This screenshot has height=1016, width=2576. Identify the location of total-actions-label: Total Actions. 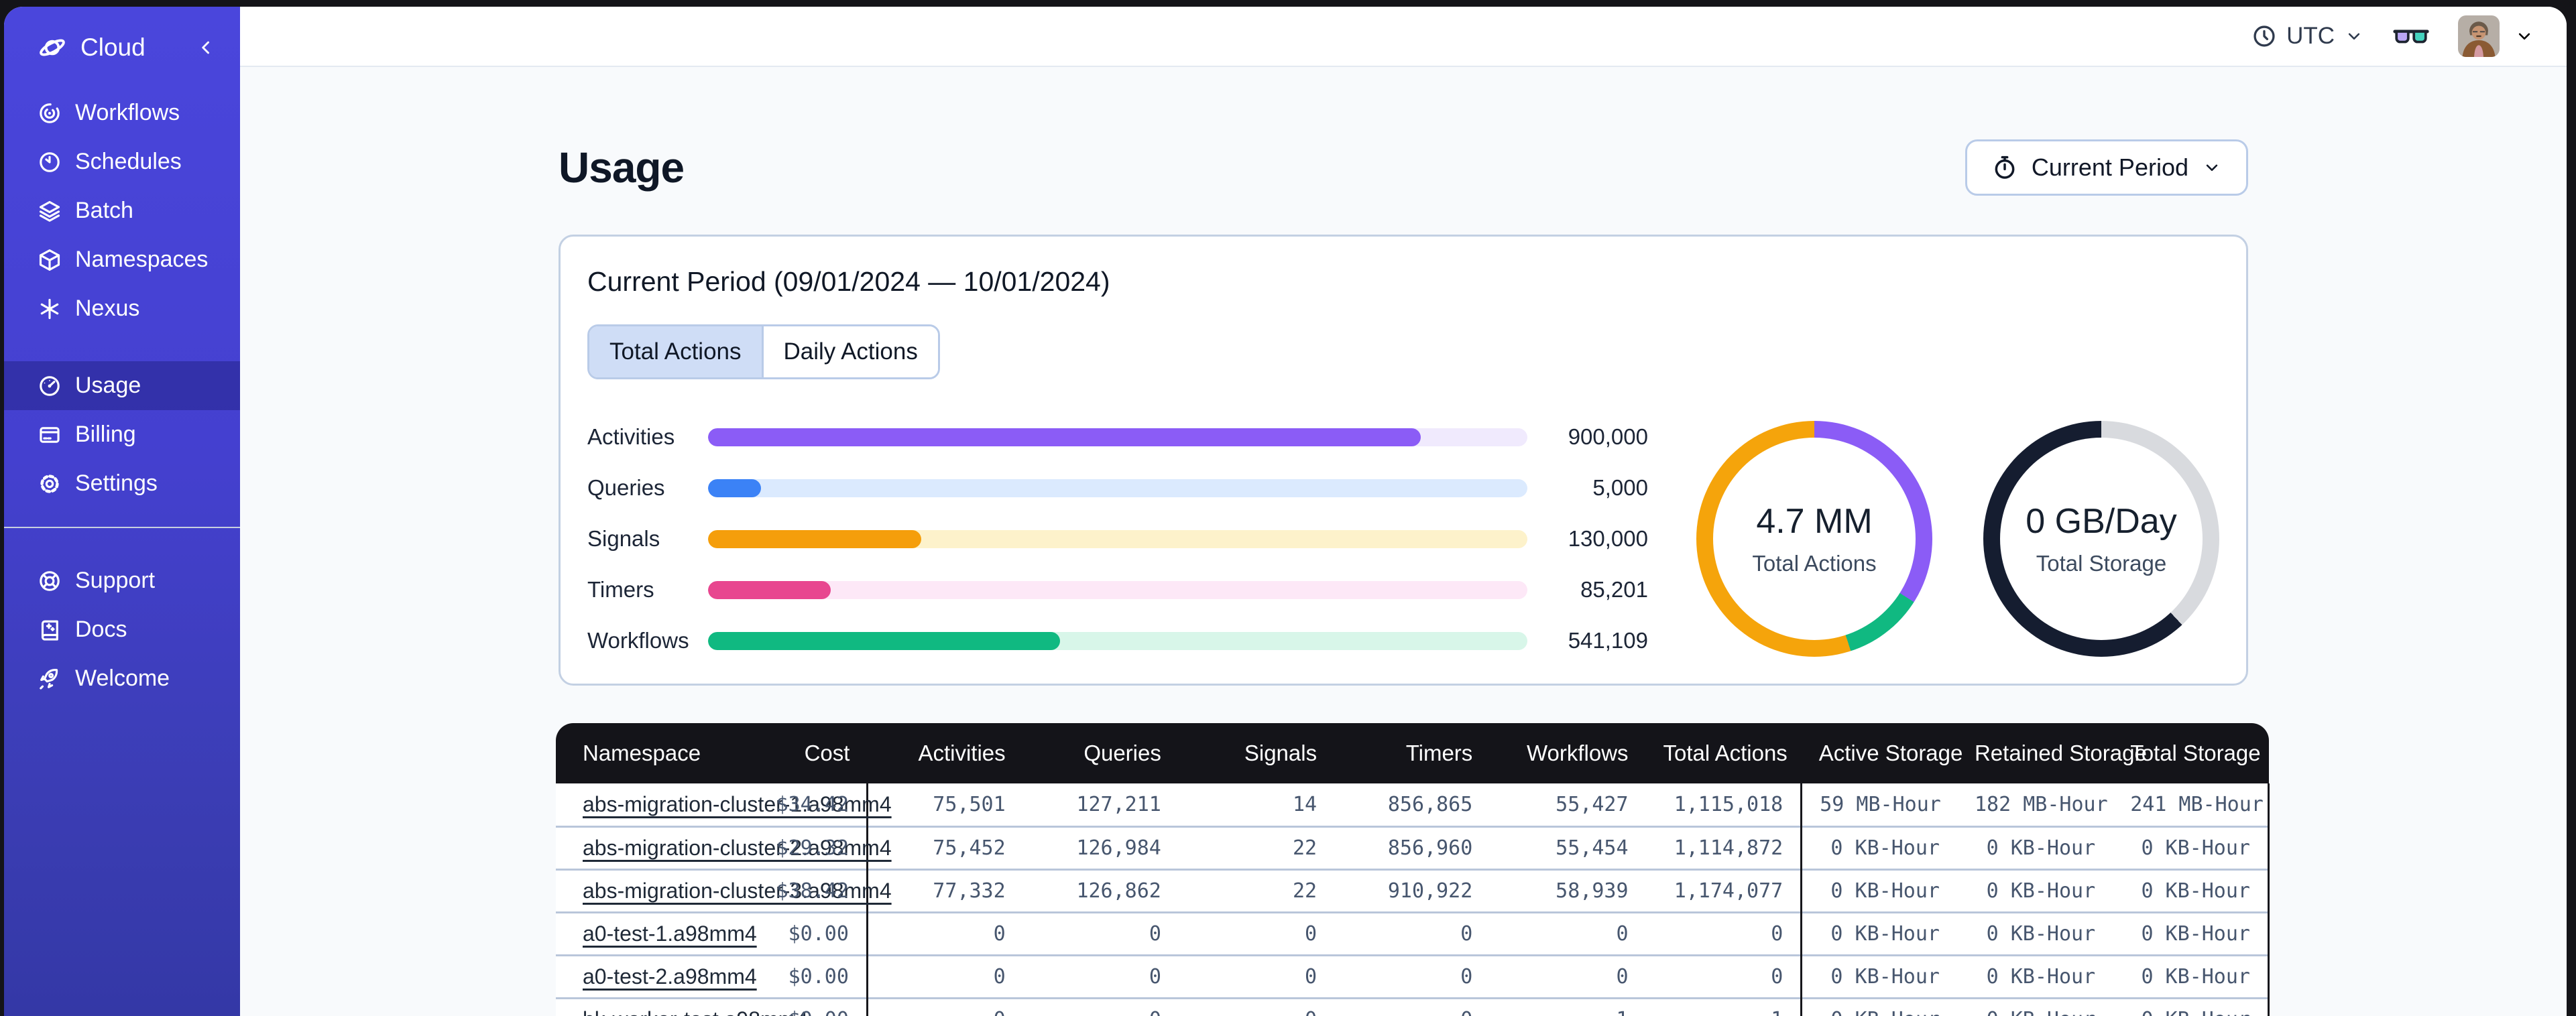
(1814, 563).